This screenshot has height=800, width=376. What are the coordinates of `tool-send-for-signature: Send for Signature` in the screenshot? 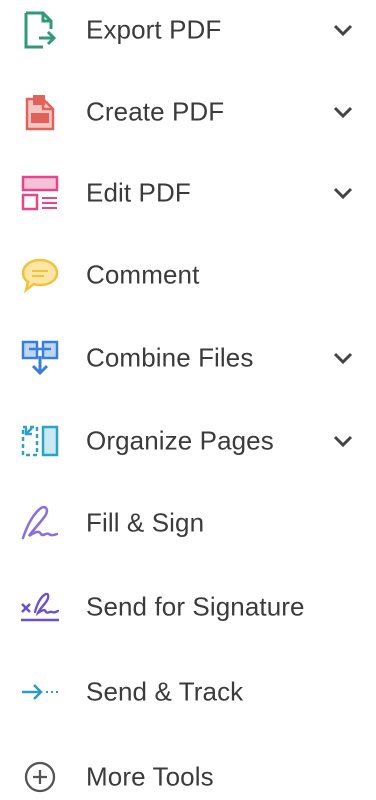 It's located at (188, 607).